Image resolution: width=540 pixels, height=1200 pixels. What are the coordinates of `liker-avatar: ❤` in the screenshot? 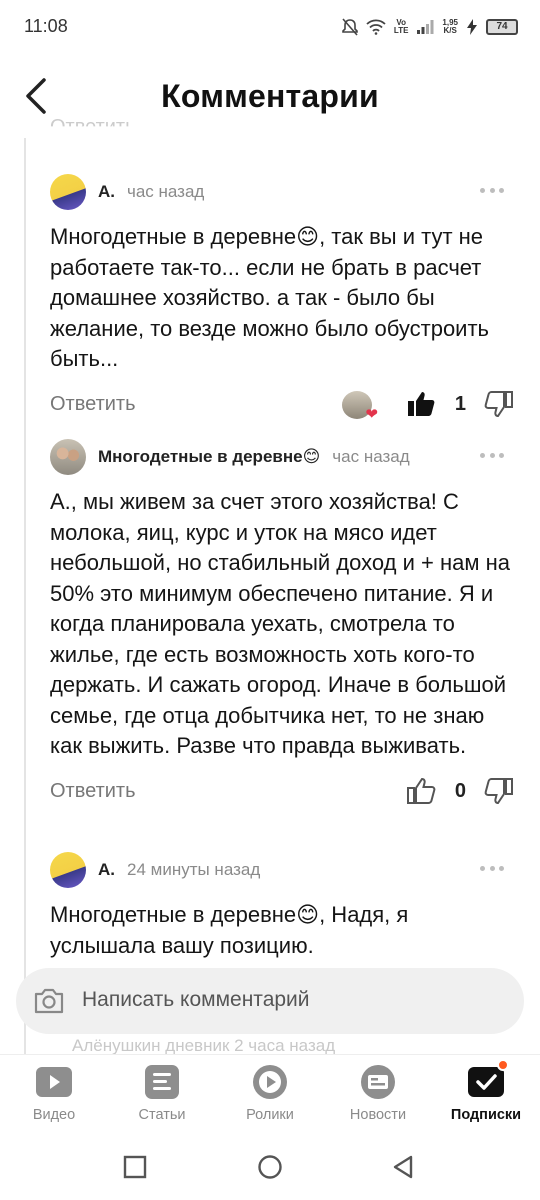 It's located at (360, 406).